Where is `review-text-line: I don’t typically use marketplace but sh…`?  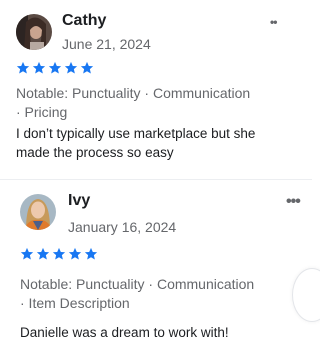
review-text-line: I don’t typically use marketplace but sh… is located at coordinates (136, 133).